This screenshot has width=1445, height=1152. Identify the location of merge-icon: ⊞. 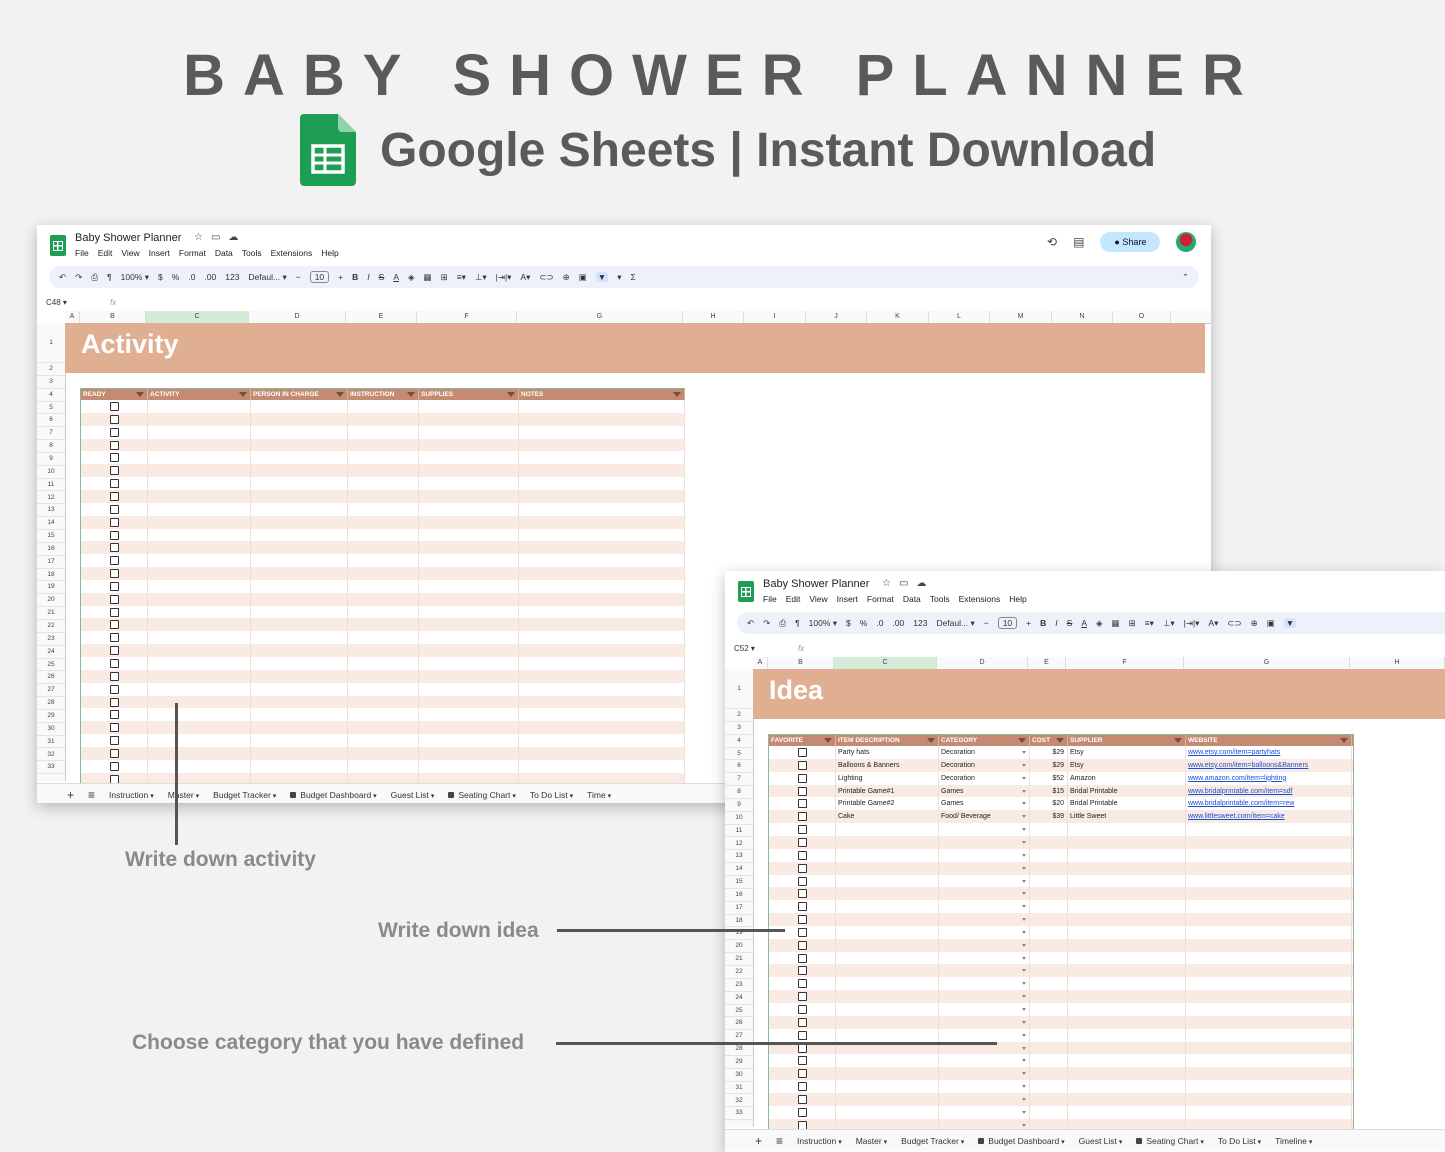
(1132, 623).